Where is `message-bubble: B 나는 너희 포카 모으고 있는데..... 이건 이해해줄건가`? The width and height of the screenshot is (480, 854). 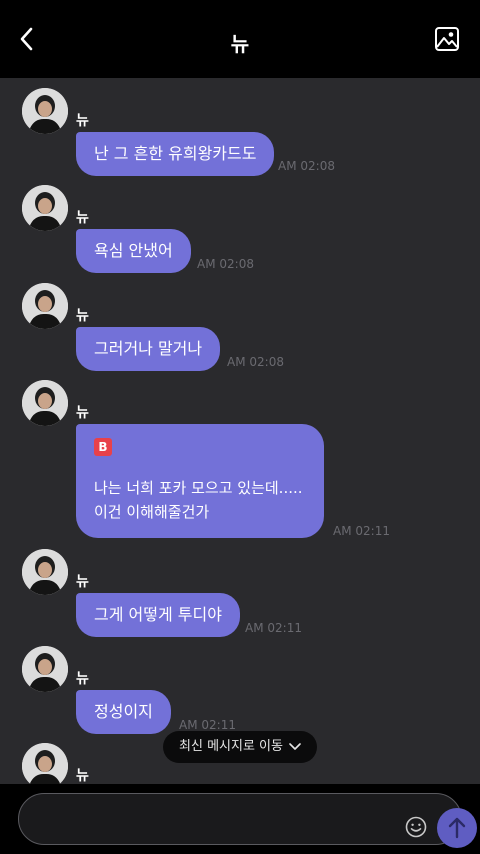 message-bubble: B 나는 너희 포카 모으고 있는데..... 이건 이해해줄건가 is located at coordinates (200, 481).